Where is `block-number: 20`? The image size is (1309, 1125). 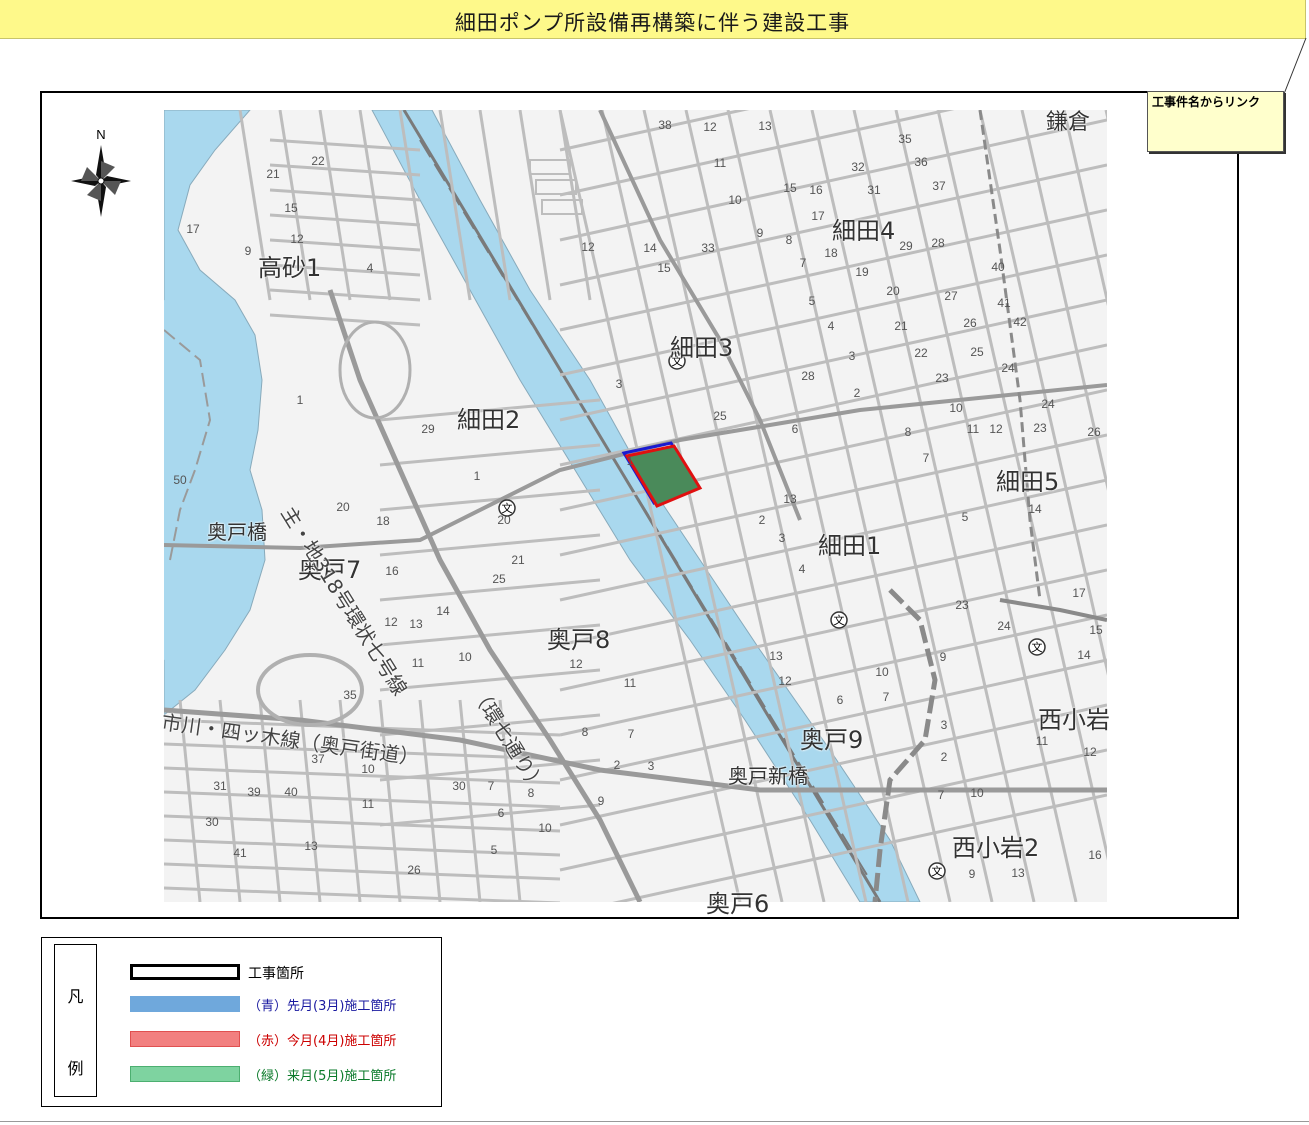 block-number: 20 is located at coordinates (893, 291).